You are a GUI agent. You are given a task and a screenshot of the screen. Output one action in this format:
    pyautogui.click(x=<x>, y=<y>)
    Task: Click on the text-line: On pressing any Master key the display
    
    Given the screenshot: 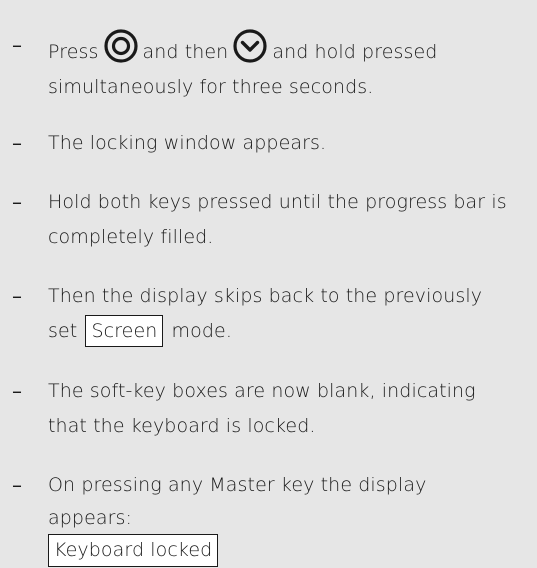 What is the action you would take?
    pyautogui.click(x=237, y=485)
    